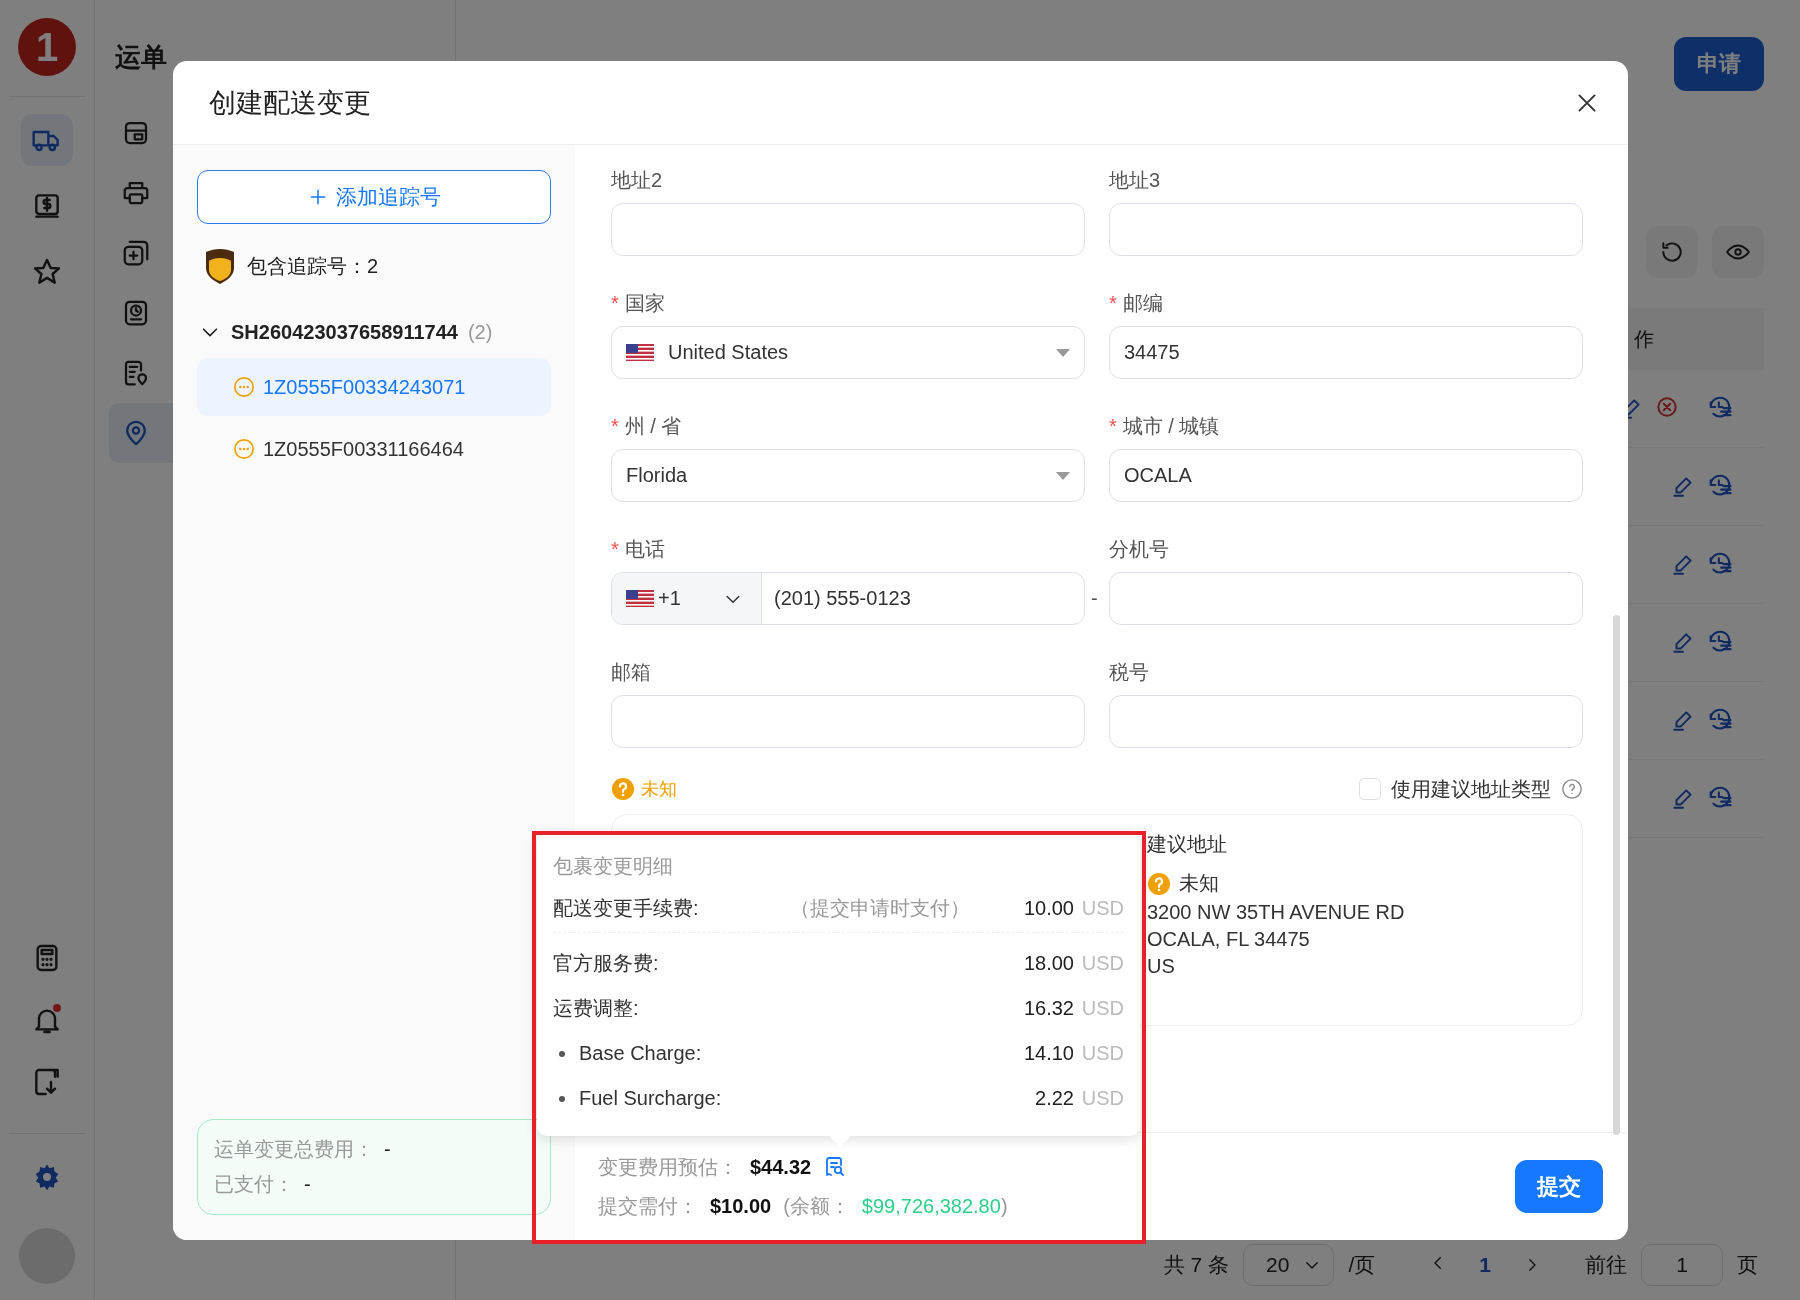 The image size is (1800, 1300). I want to click on total-count: 共 7 条, so click(1196, 1265).